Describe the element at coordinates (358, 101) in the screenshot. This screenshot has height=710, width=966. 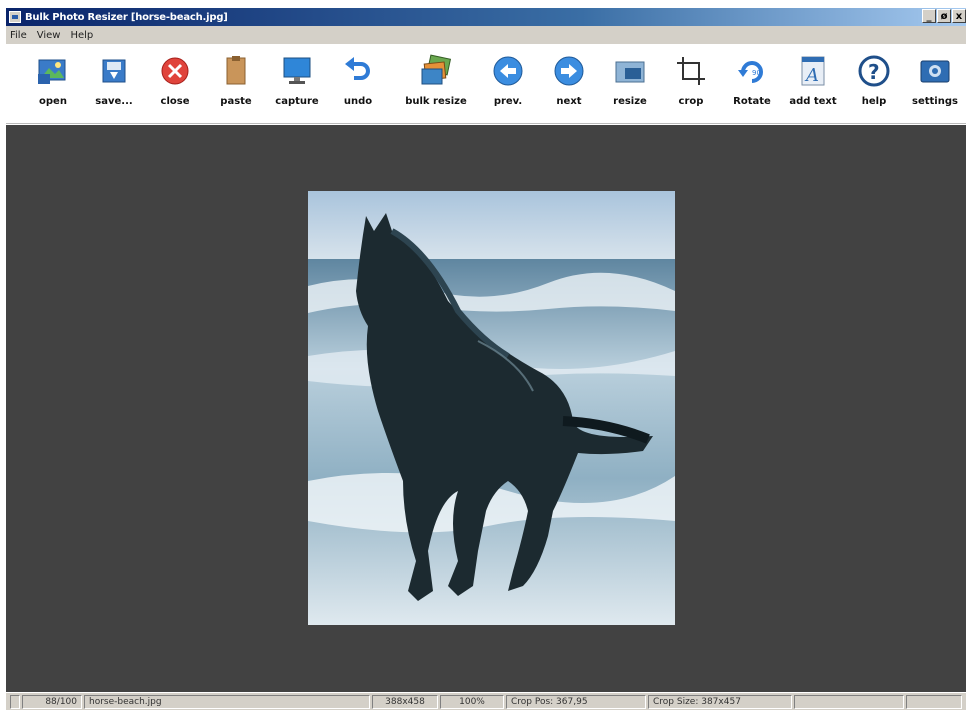
I see `undo-label: undo` at that location.